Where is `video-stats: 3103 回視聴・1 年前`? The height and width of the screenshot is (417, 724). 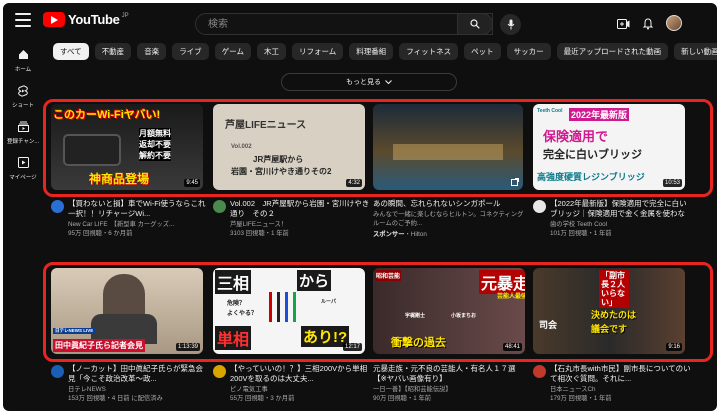
video-stats: 3103 回視聴・1 年前 is located at coordinates (259, 233).